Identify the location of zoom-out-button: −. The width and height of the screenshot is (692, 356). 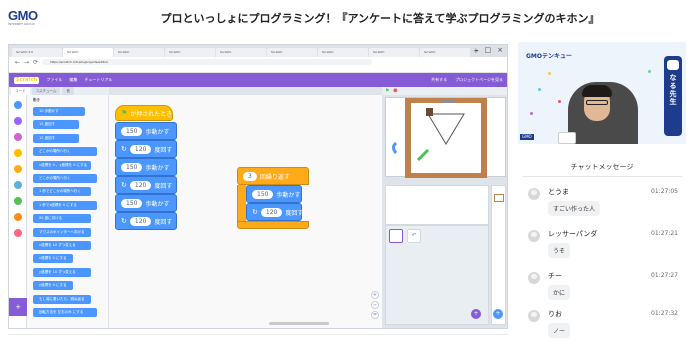
(375, 305).